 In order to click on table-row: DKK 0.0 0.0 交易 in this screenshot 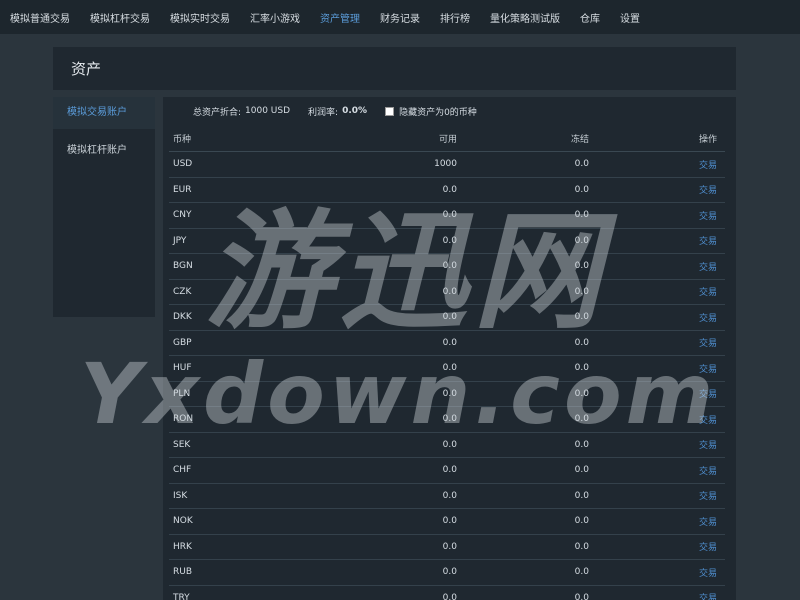, I will do `click(447, 317)`.